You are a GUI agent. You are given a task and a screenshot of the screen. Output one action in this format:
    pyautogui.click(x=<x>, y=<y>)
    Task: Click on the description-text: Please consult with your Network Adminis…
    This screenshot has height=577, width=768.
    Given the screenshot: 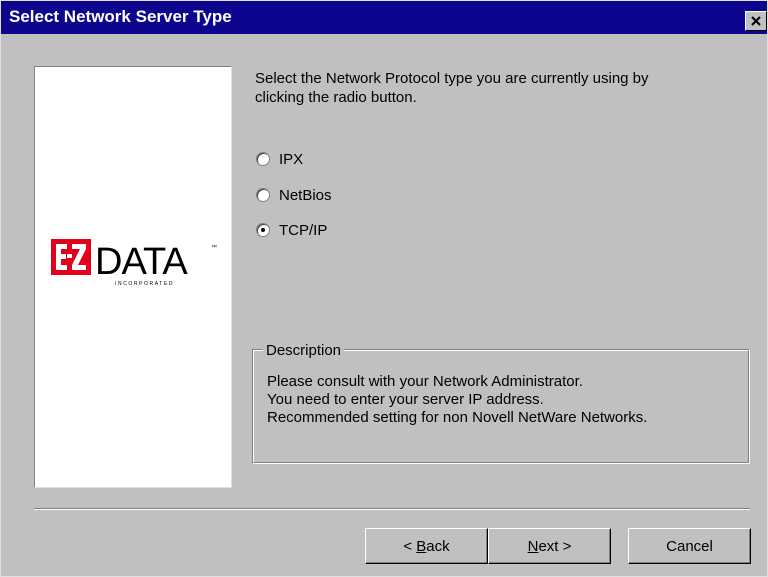 What is the action you would take?
    pyautogui.click(x=502, y=400)
    